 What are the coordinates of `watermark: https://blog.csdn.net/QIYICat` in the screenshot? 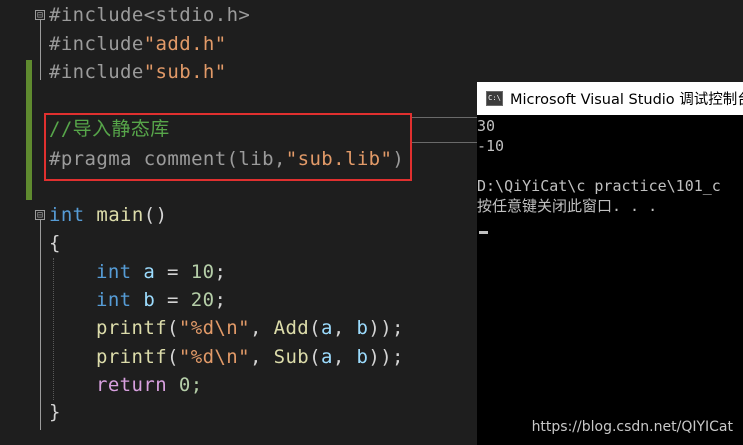 It's located at (632, 427).